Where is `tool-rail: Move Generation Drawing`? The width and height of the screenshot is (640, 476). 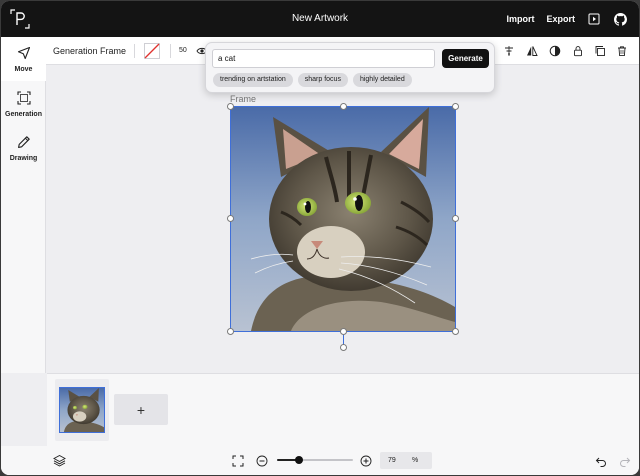
tool-rail: Move Generation Drawing is located at coordinates (23, 205).